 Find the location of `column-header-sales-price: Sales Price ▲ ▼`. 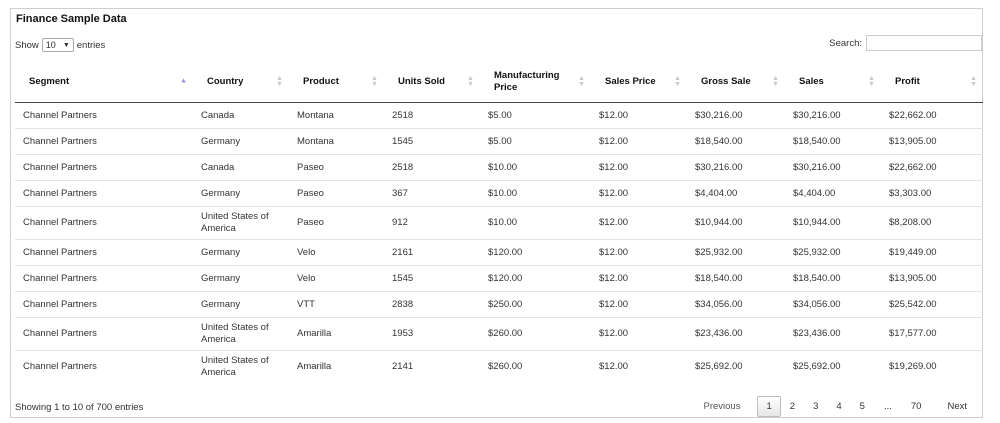

column-header-sales-price: Sales Price ▲ ▼ is located at coordinates (639, 82).